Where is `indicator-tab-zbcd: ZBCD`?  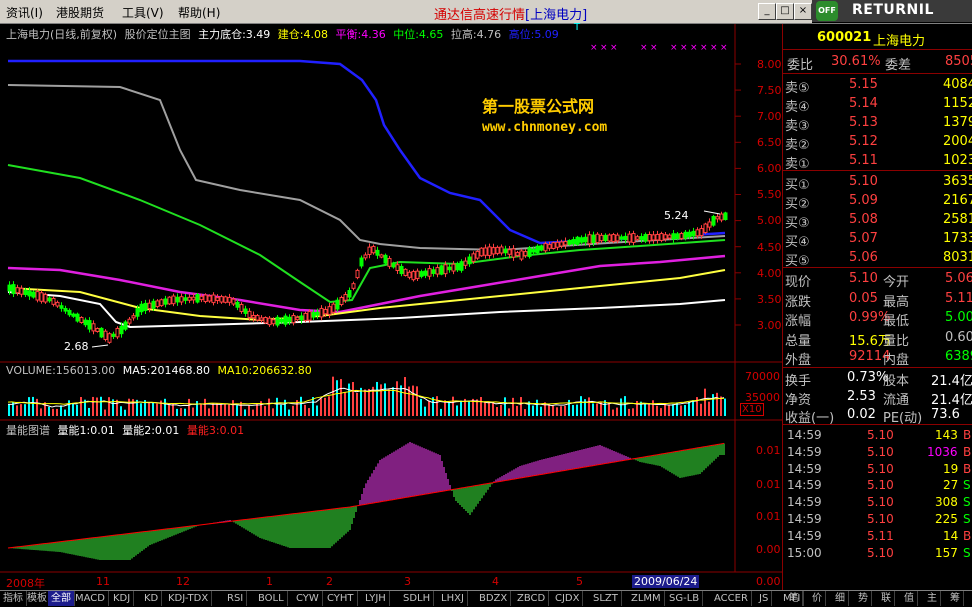 indicator-tab-zbcd: ZBCD is located at coordinates (532, 598).